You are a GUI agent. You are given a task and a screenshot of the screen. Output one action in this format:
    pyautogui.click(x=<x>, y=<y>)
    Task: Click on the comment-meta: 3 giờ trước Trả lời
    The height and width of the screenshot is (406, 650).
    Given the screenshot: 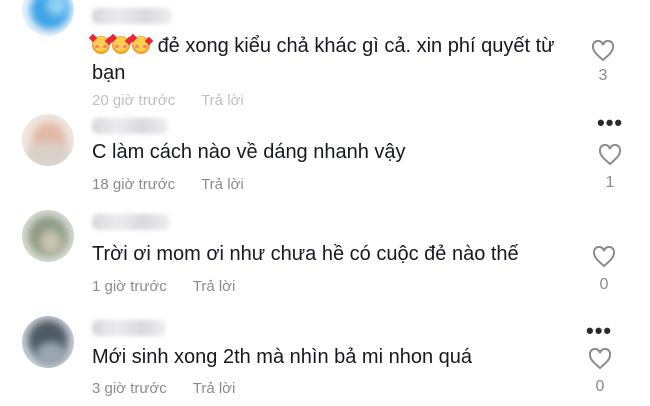 What is the action you would take?
    pyautogui.click(x=163, y=388)
    